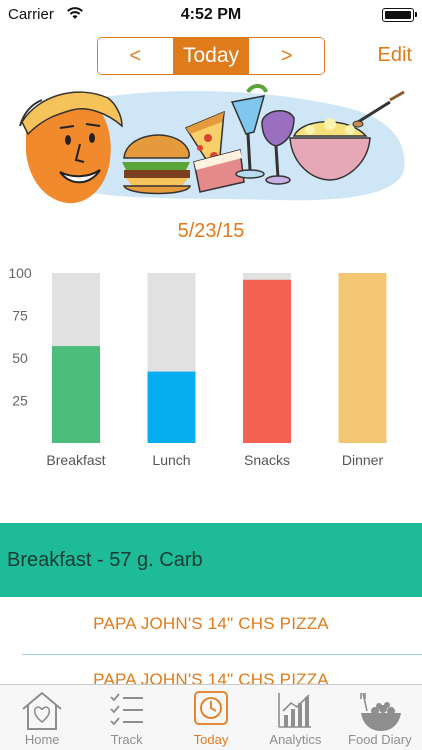 This screenshot has width=422, height=750. What do you see at coordinates (42, 710) in the screenshot?
I see `house-heart-icon` at bounding box center [42, 710].